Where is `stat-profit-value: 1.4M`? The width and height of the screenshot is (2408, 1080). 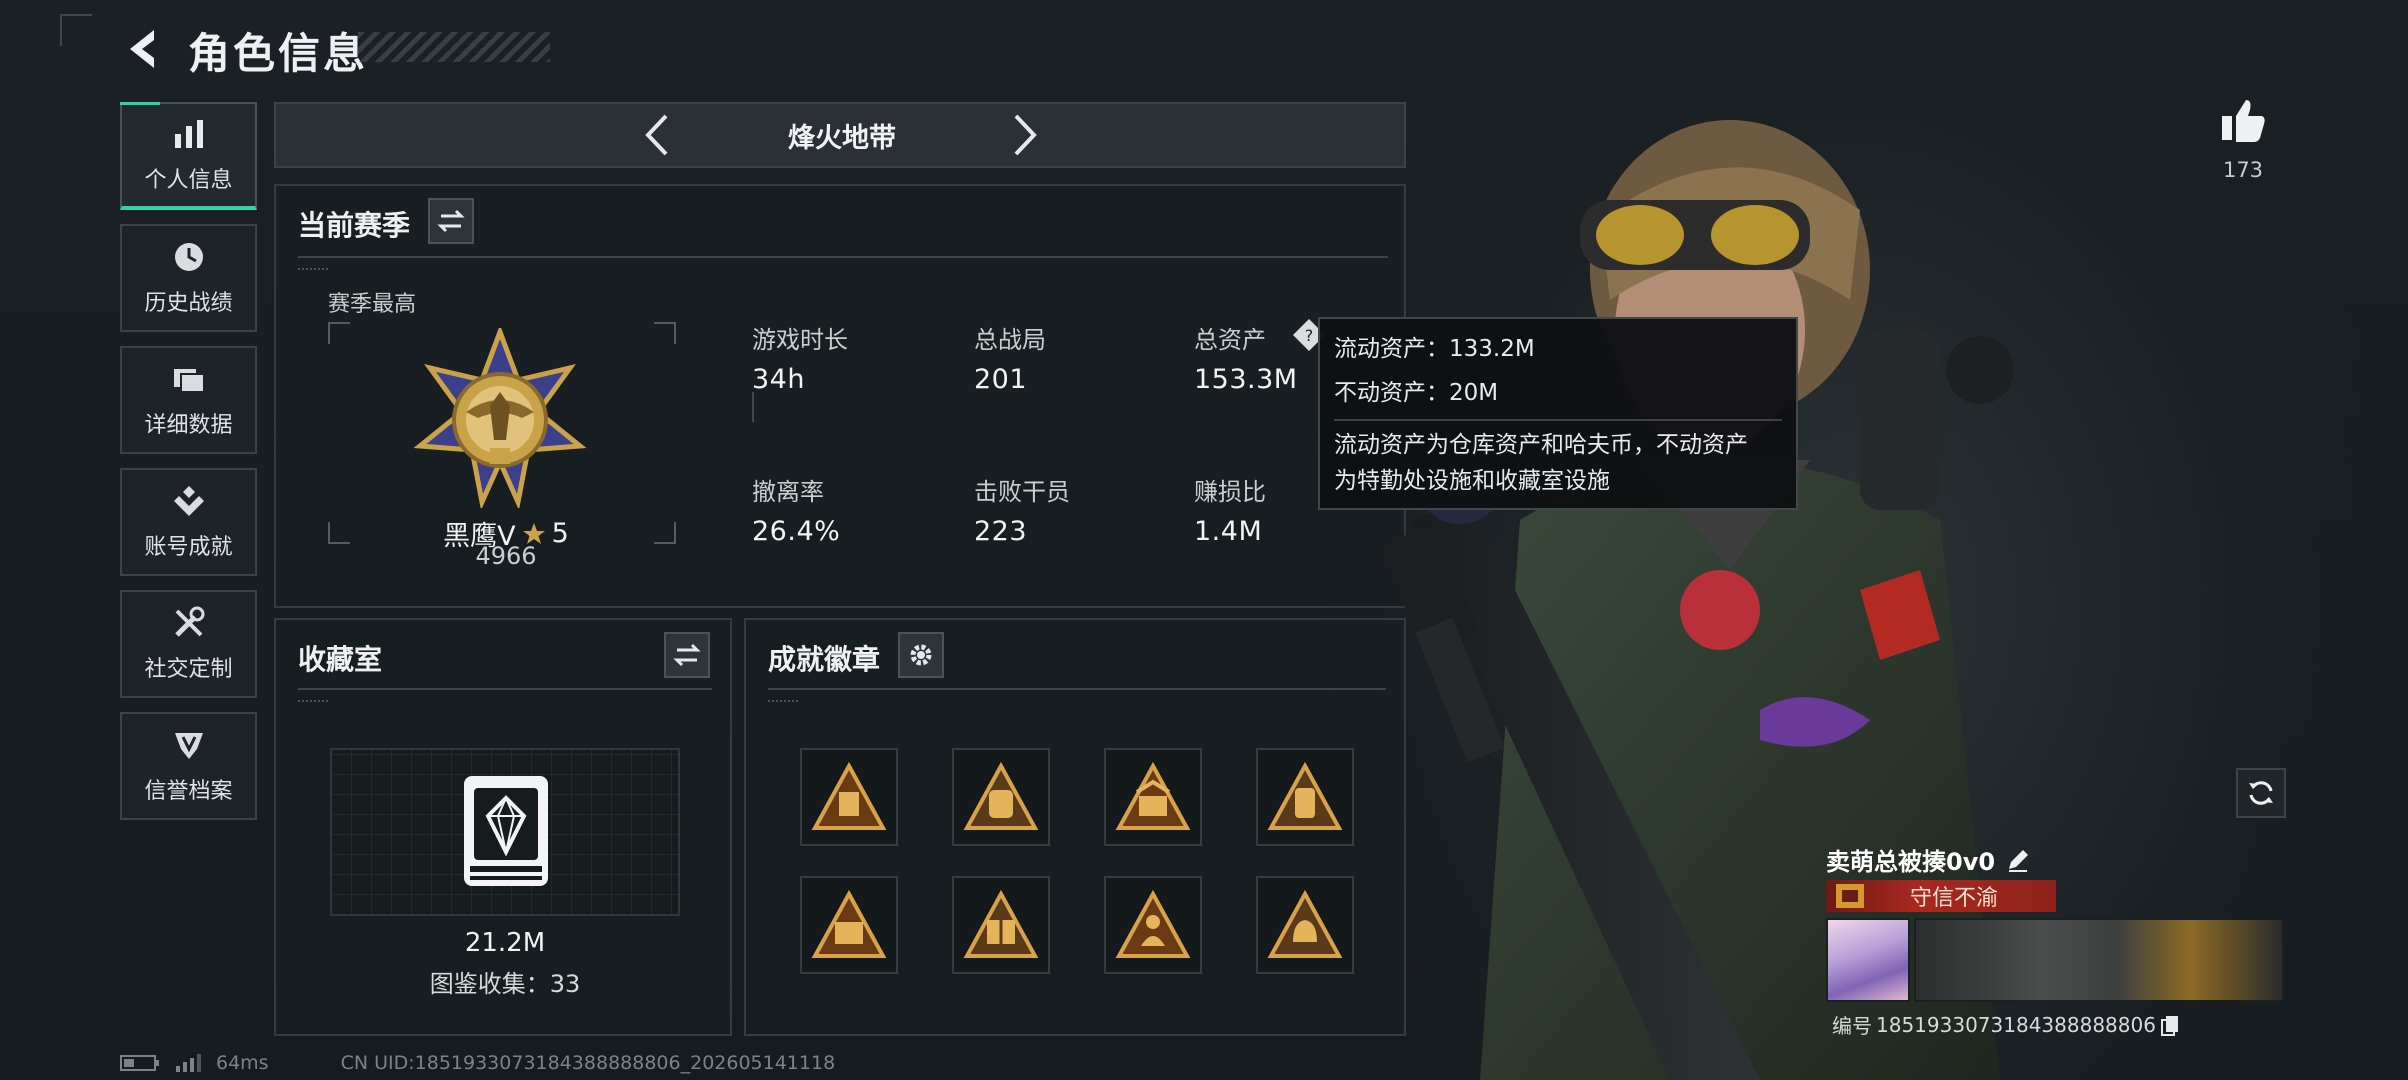 stat-profit-value: 1.4M is located at coordinates (1228, 531).